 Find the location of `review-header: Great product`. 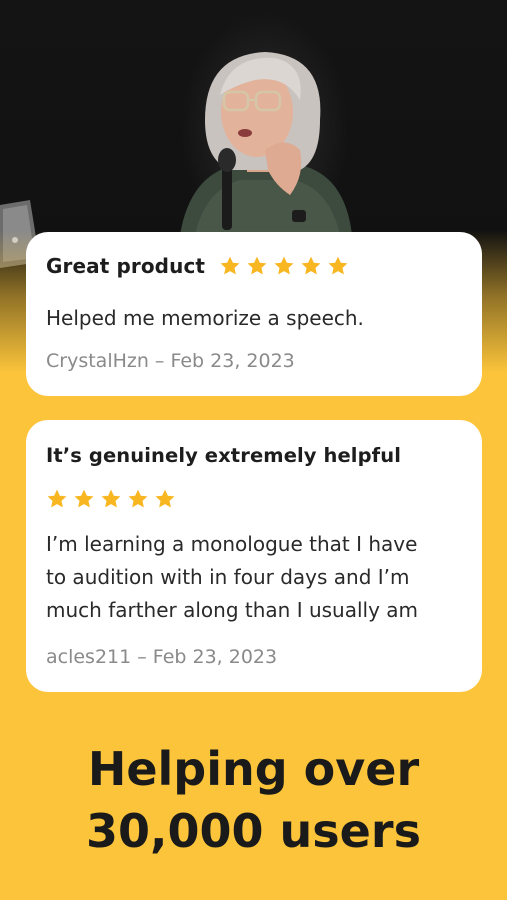

review-header: Great product is located at coordinates (197, 266).